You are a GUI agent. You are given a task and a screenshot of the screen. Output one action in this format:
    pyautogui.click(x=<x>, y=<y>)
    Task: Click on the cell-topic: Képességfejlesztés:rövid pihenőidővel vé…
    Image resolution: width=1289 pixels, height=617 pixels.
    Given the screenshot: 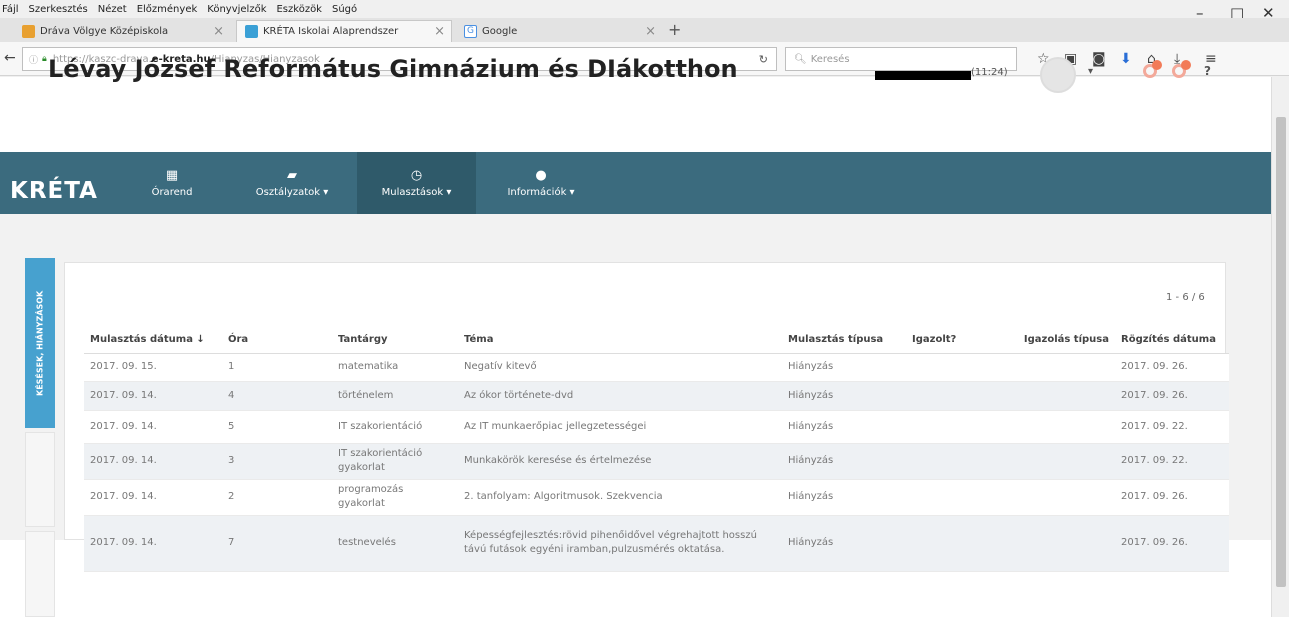 What is the action you would take?
    pyautogui.click(x=620, y=543)
    